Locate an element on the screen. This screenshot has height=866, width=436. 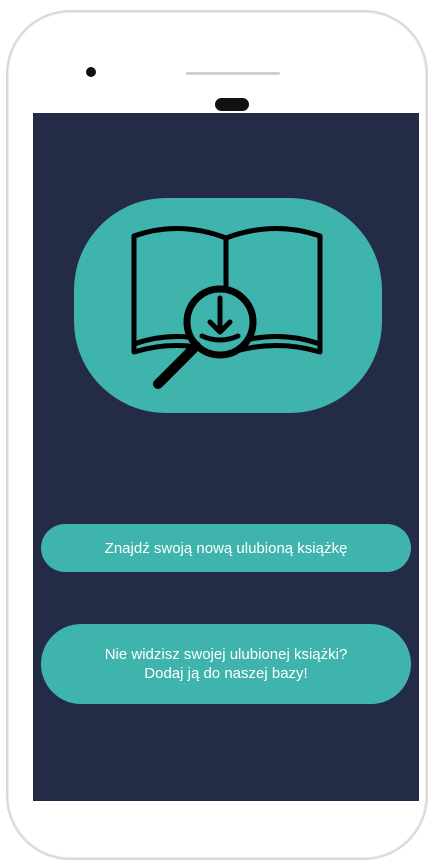
add-book-label-line1: Nie widzisz swojej ulubionej książki? is located at coordinates (226, 654).